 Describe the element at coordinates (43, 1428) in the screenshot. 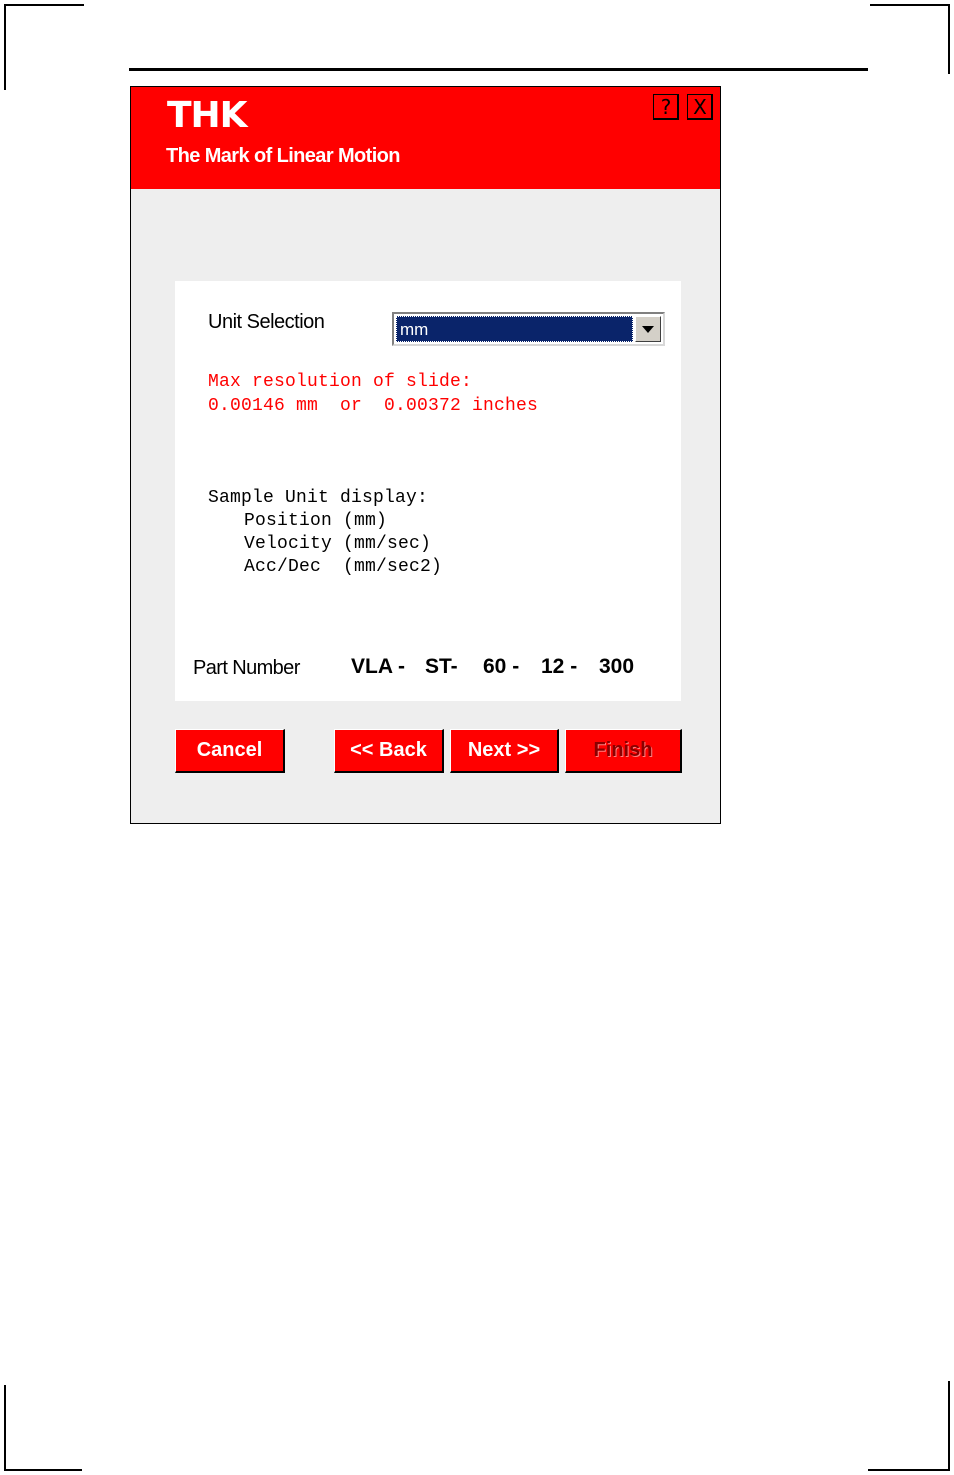

I see `crop-mark-bottom-left` at that location.